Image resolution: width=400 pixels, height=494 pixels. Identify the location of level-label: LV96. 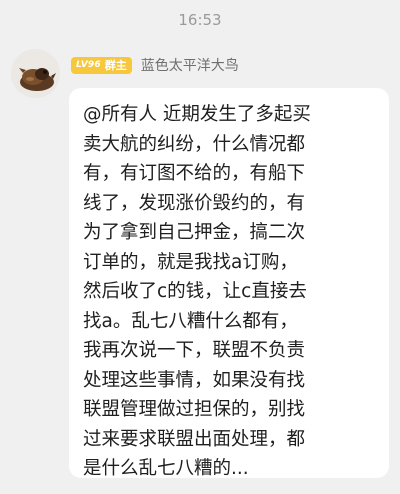
(88, 65).